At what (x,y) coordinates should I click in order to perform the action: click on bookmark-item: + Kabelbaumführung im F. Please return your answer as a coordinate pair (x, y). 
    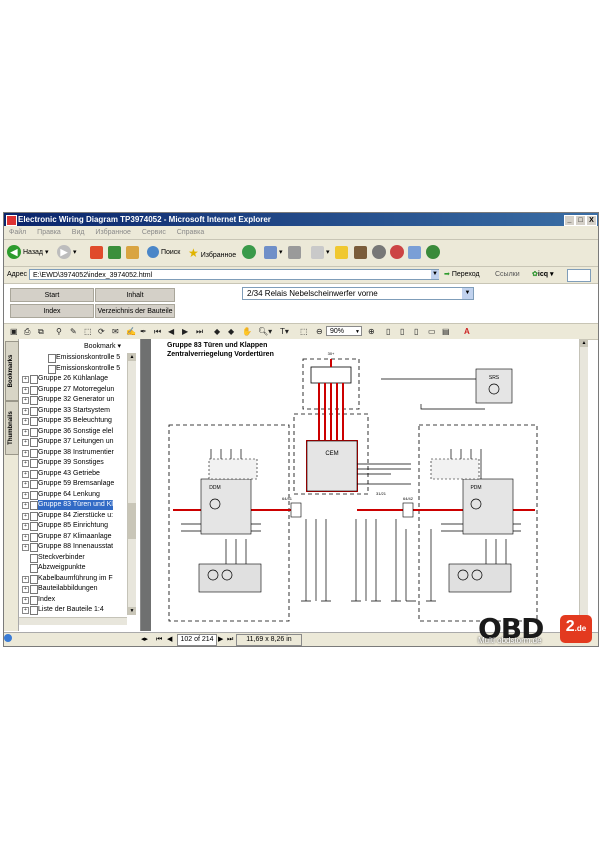
    Looking at the image, I should click on (73, 579).